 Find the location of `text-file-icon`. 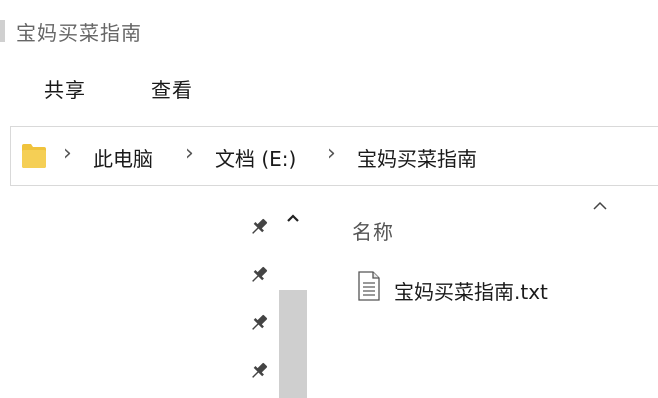

text-file-icon is located at coordinates (369, 286).